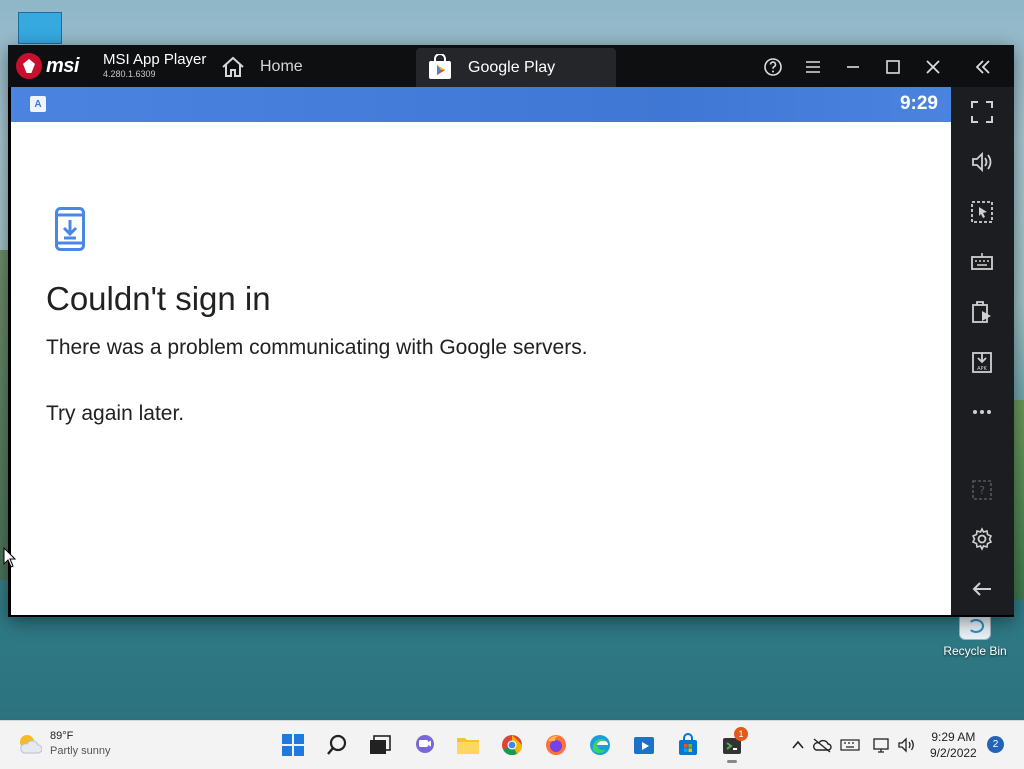 This screenshot has height=769, width=1024. I want to click on help-sidebar-button: ?, so click(982, 490).